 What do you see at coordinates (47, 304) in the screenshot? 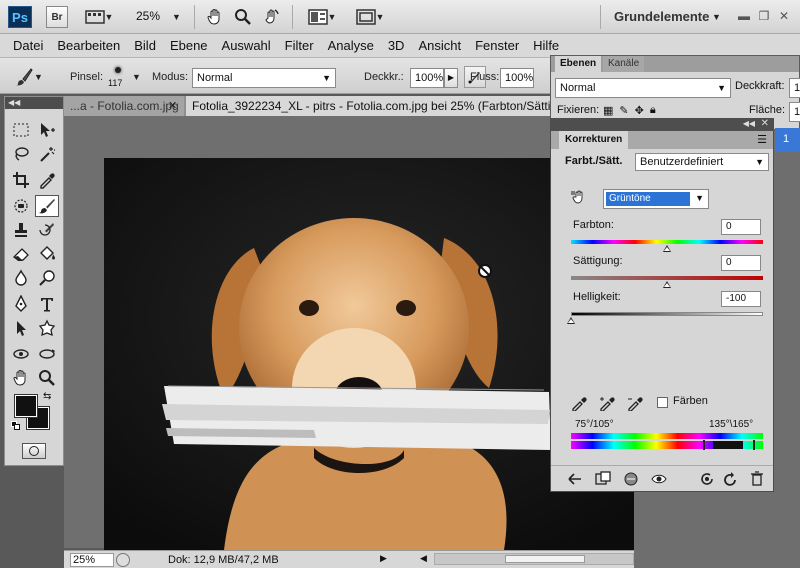
I see `type-tool` at bounding box center [47, 304].